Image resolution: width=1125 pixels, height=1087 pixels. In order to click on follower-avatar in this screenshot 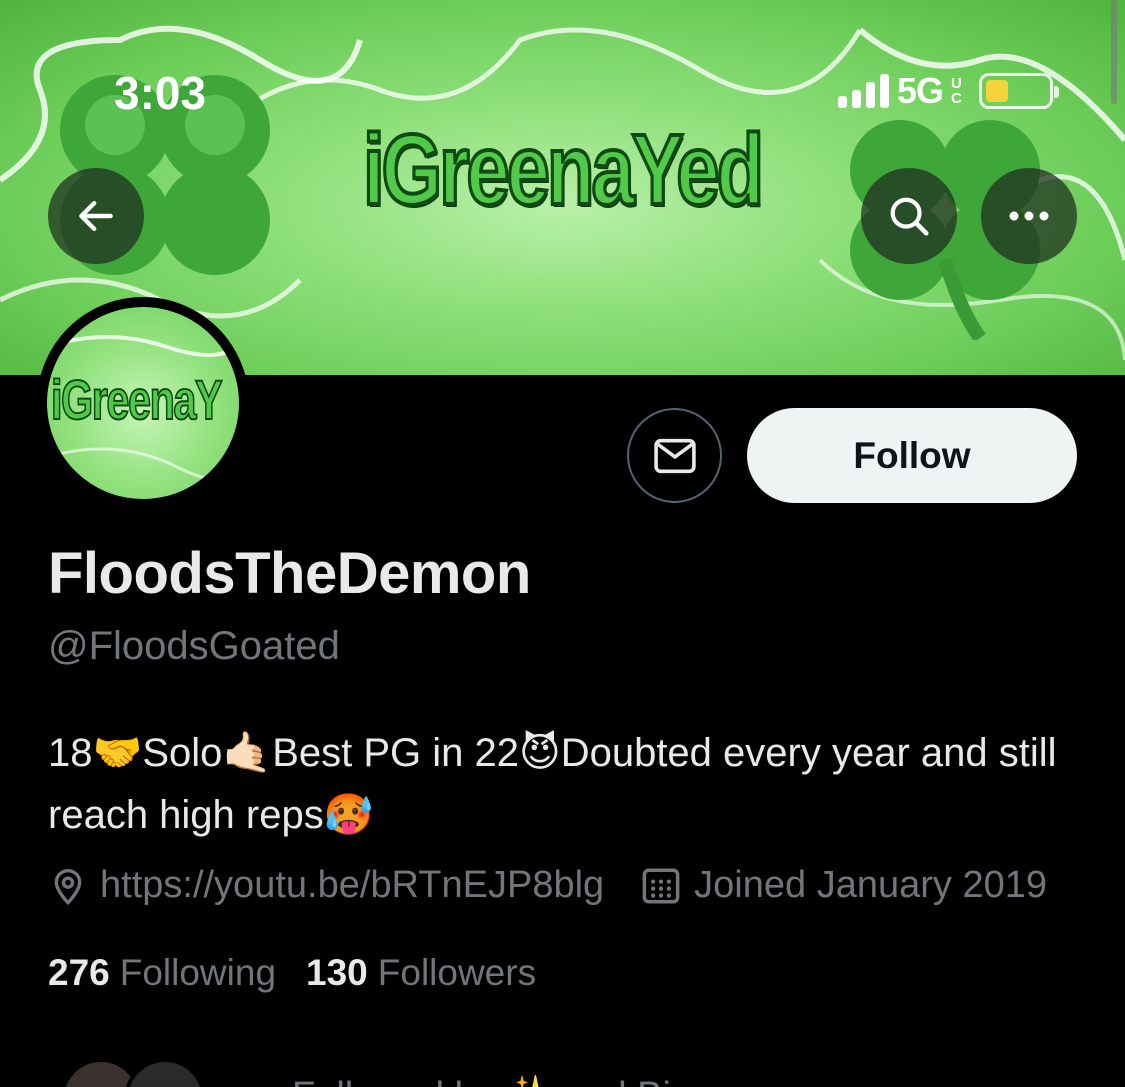, I will do `click(165, 1072)`.